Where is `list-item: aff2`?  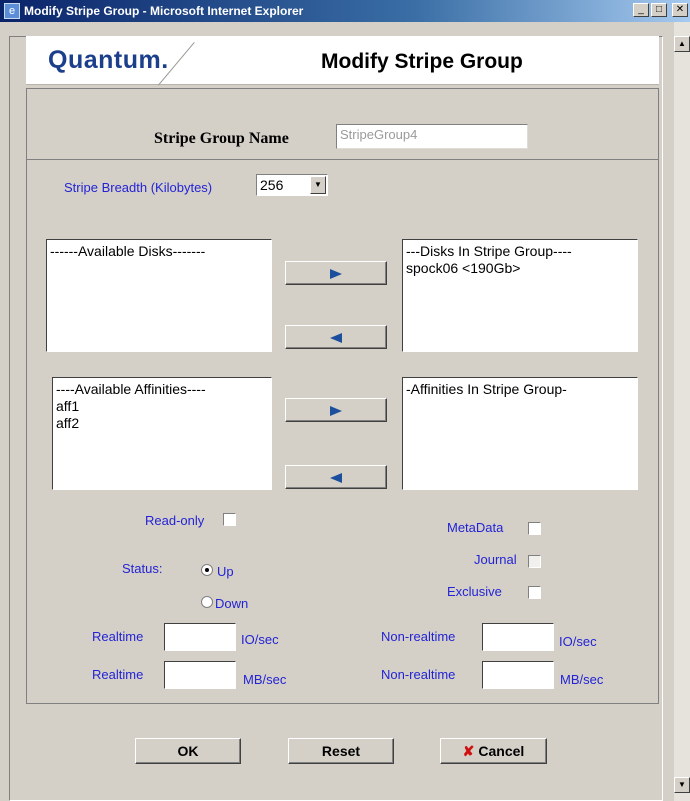 list-item: aff2 is located at coordinates (162, 423).